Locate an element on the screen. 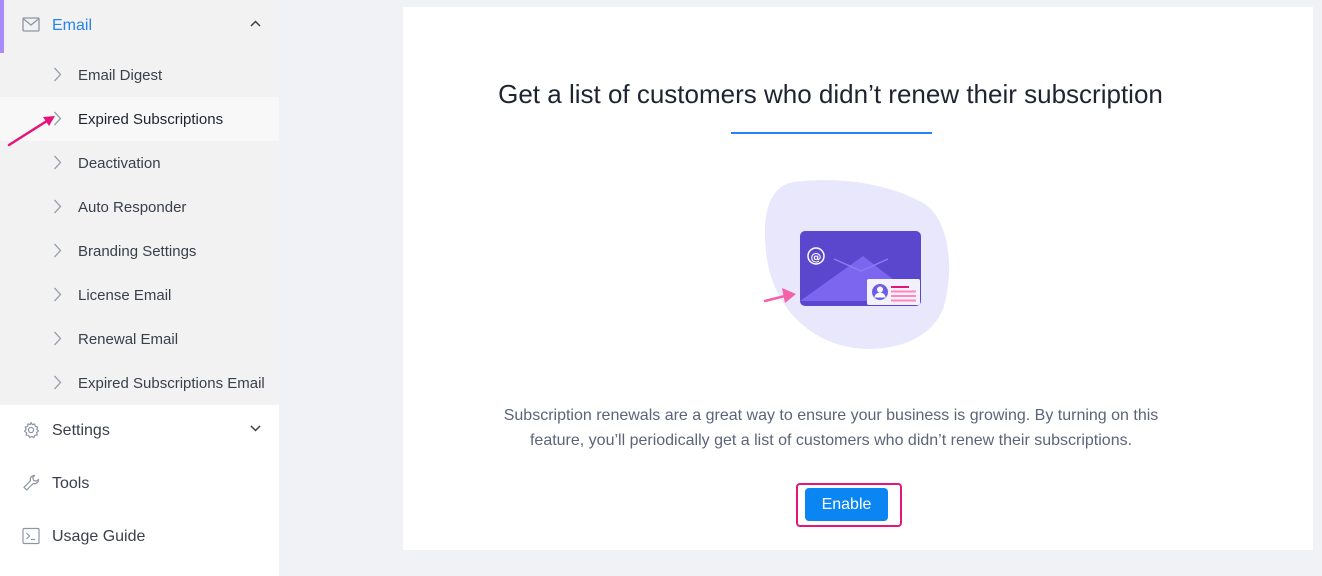 Image resolution: width=1322 pixels, height=576 pixels. sidebar-item-label: Email is located at coordinates (72, 25).